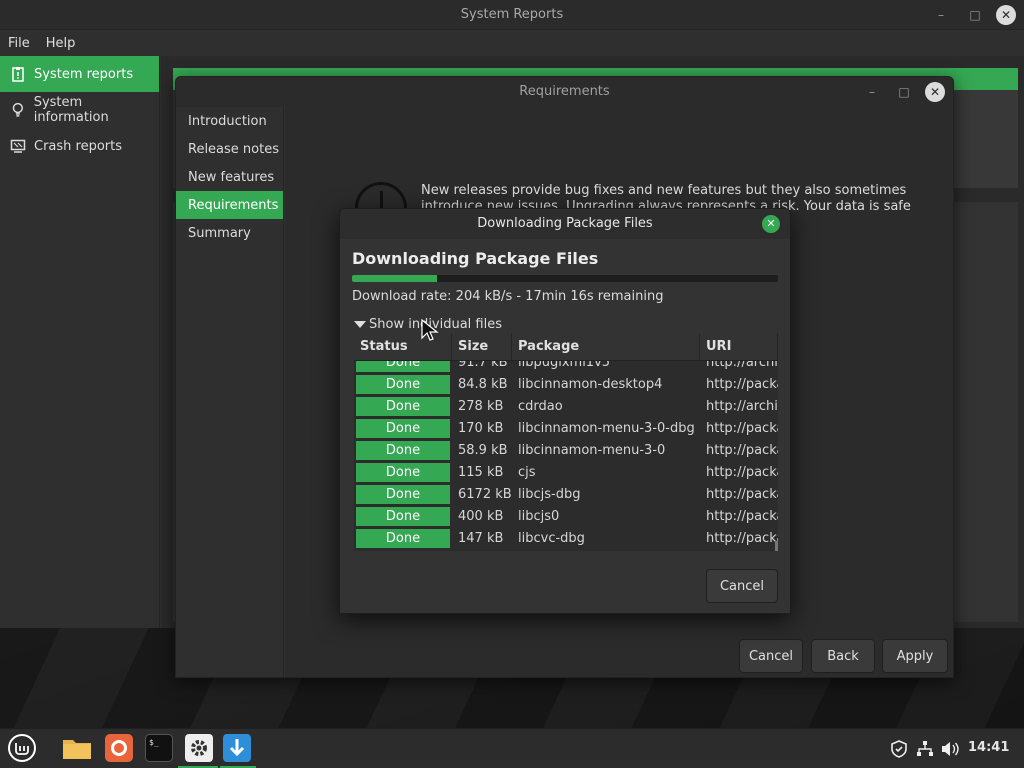 This screenshot has height=768, width=1024. What do you see at coordinates (592, 450) in the screenshot?
I see `package-cell: libcinnamon-menu-3-0` at bounding box center [592, 450].